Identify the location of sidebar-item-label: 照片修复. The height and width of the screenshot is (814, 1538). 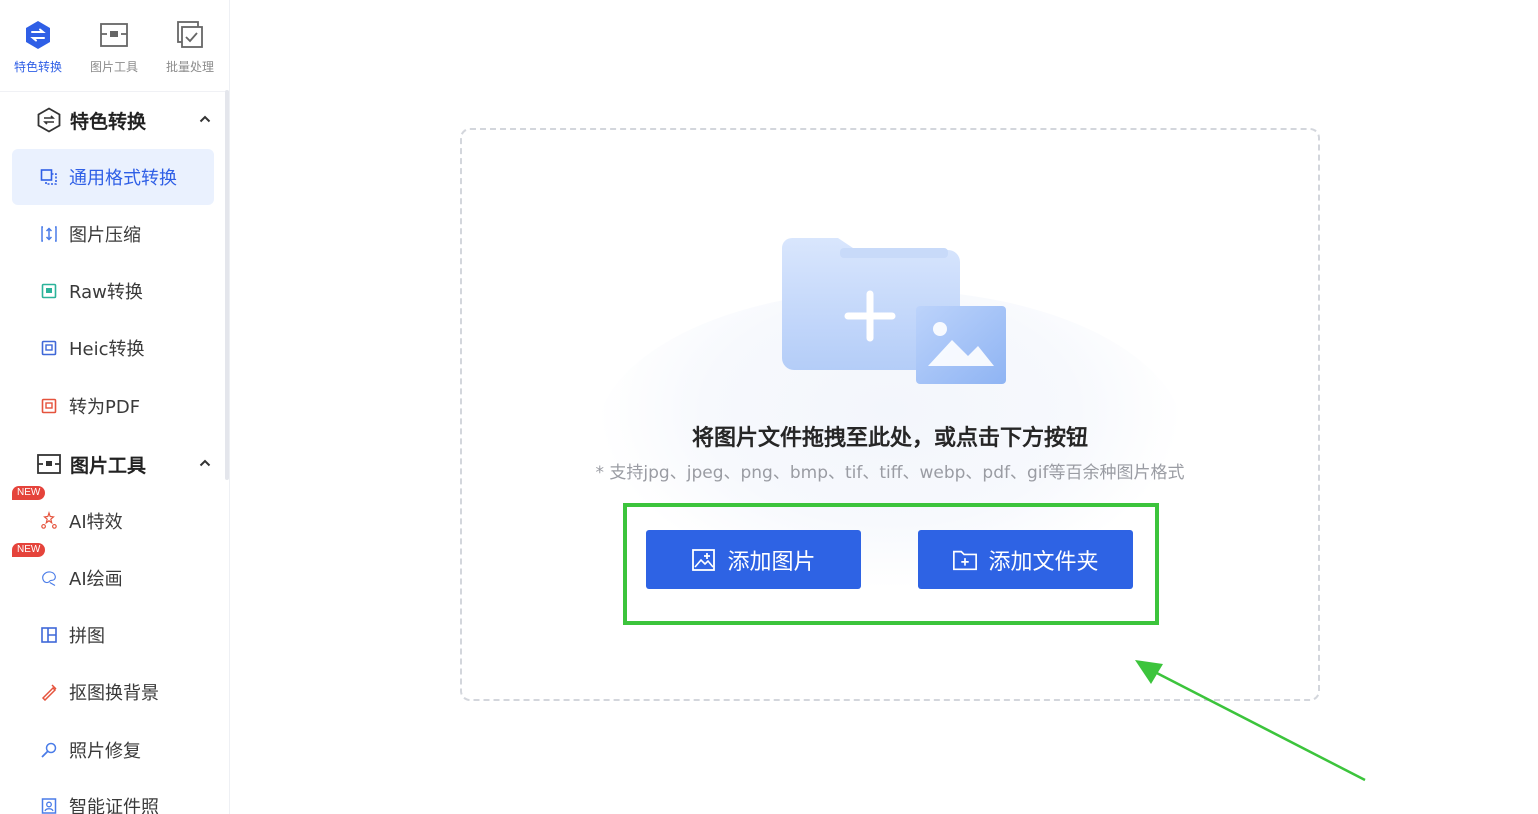
(105, 751).